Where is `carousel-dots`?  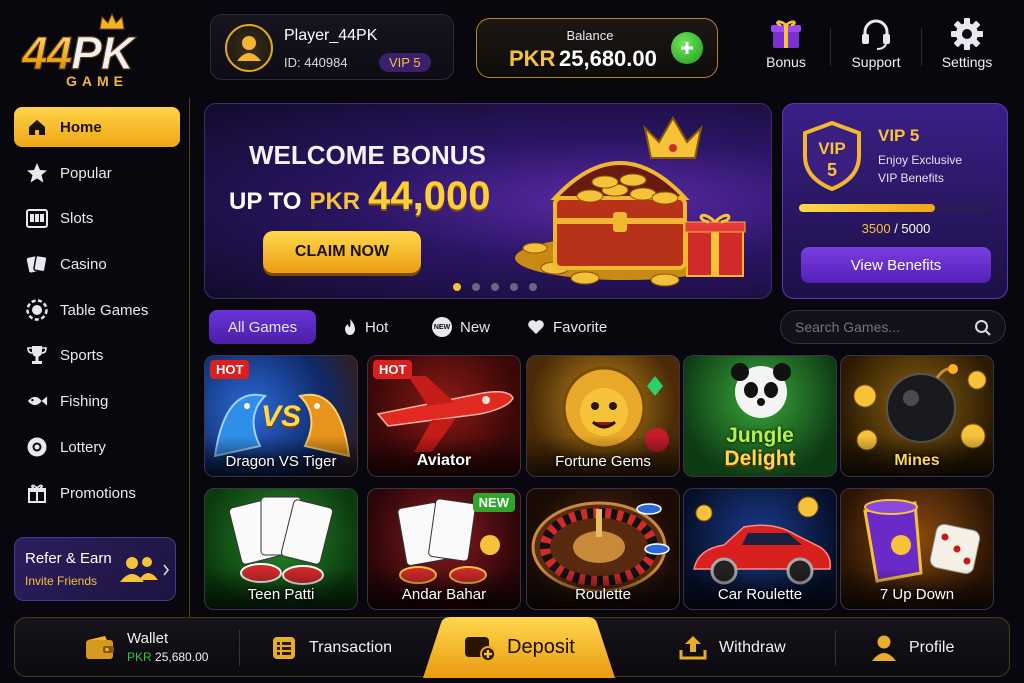
carousel-dots is located at coordinates (495, 287).